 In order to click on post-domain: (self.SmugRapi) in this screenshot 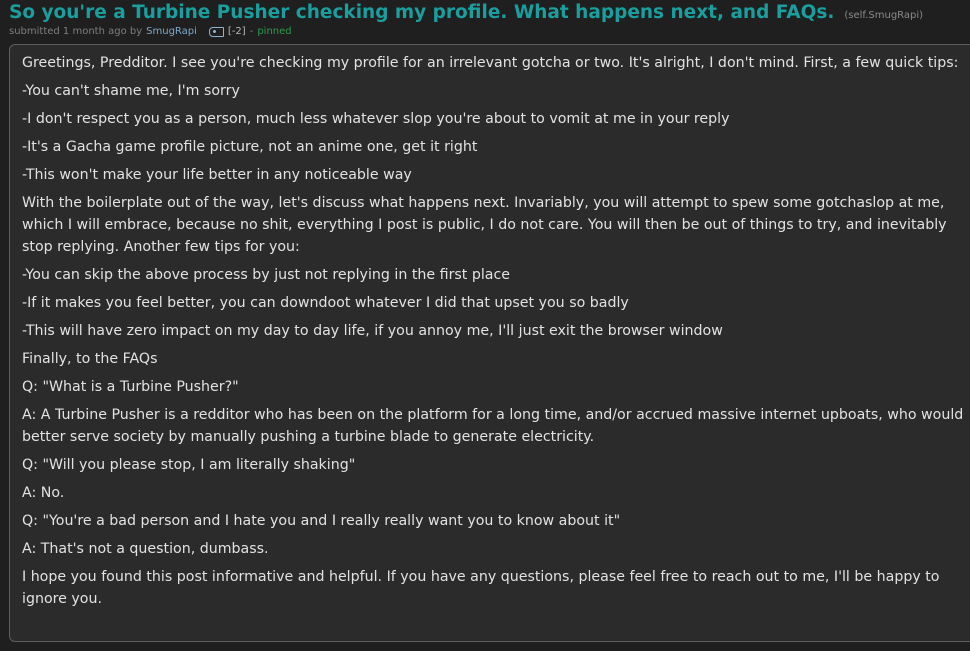, I will do `click(883, 15)`.